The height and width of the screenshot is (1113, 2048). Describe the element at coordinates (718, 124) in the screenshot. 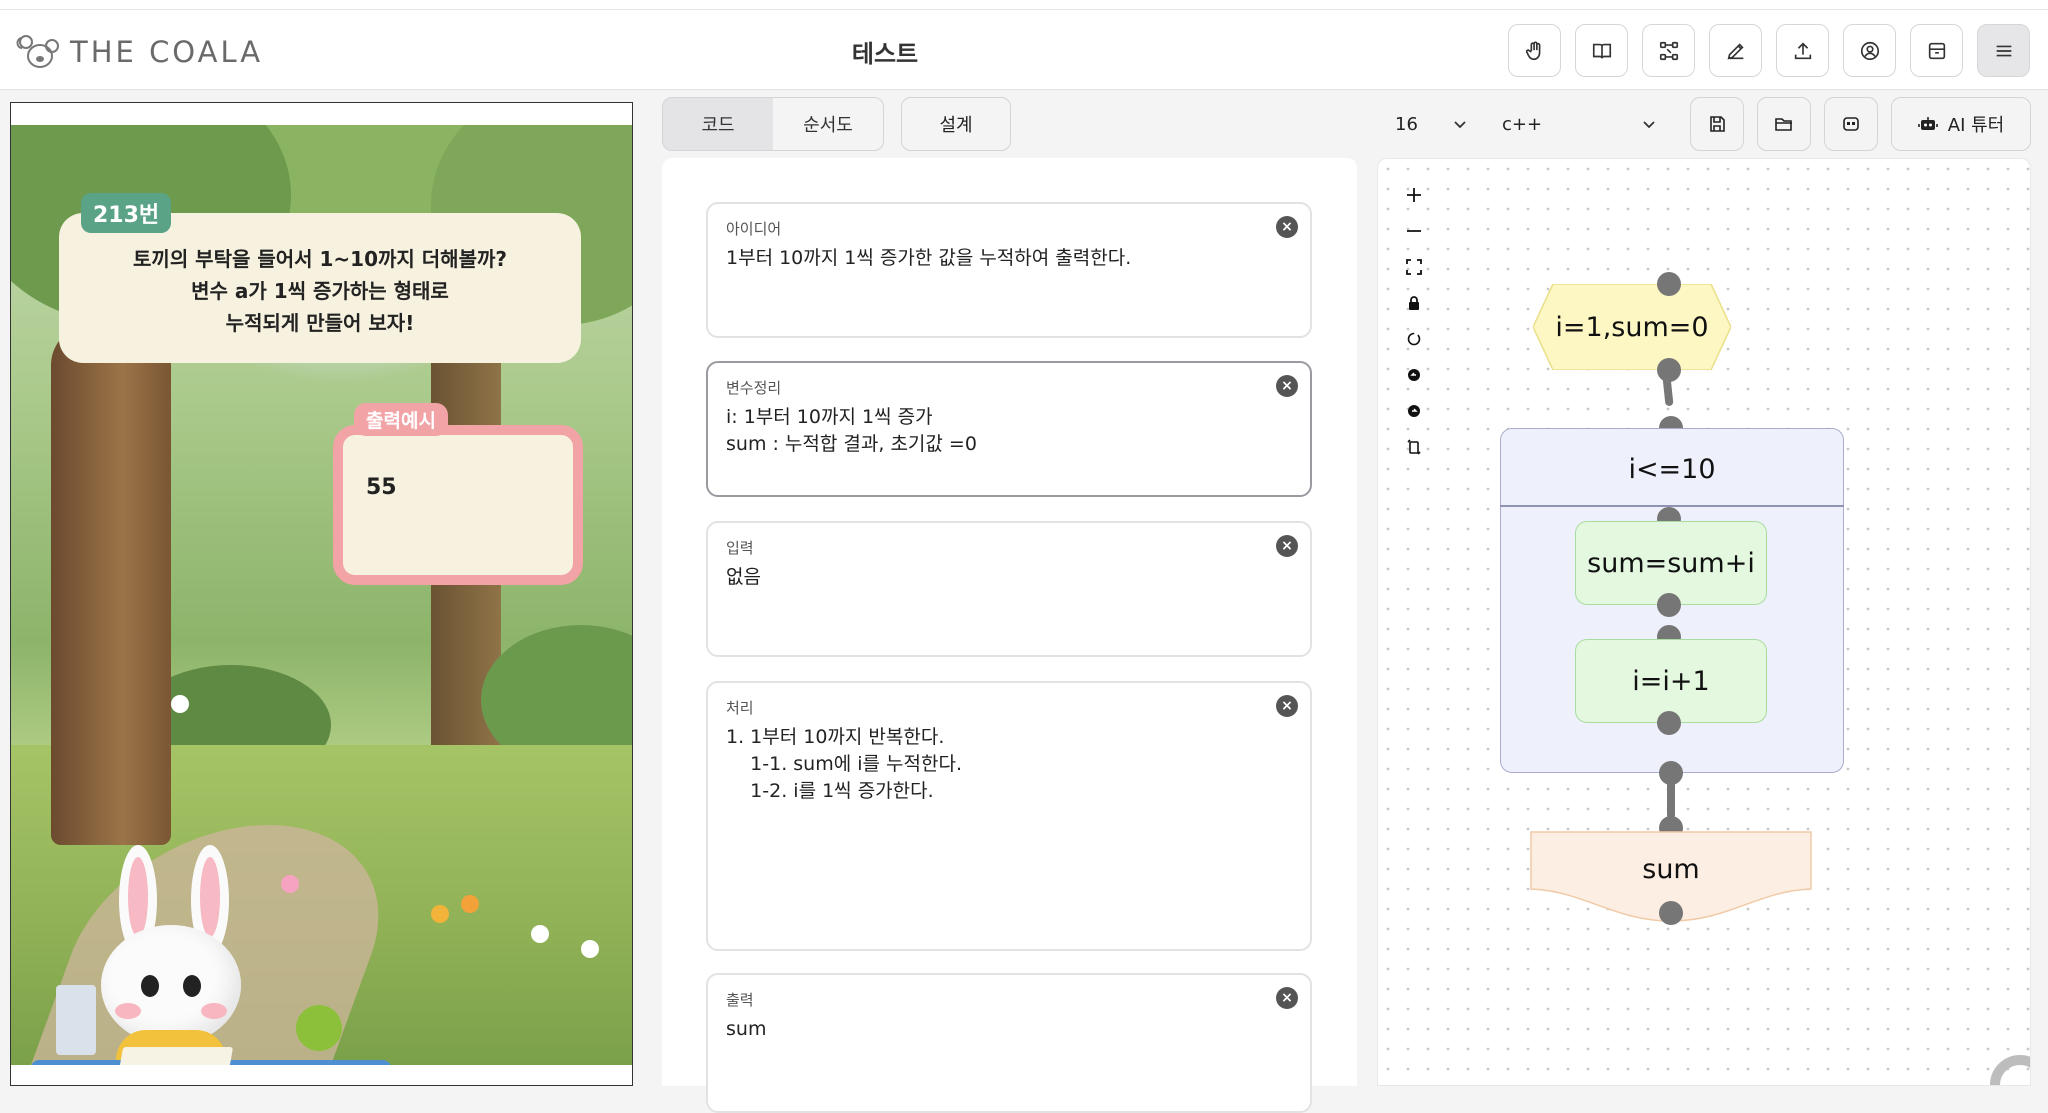

I see `tab-code: 코드` at that location.